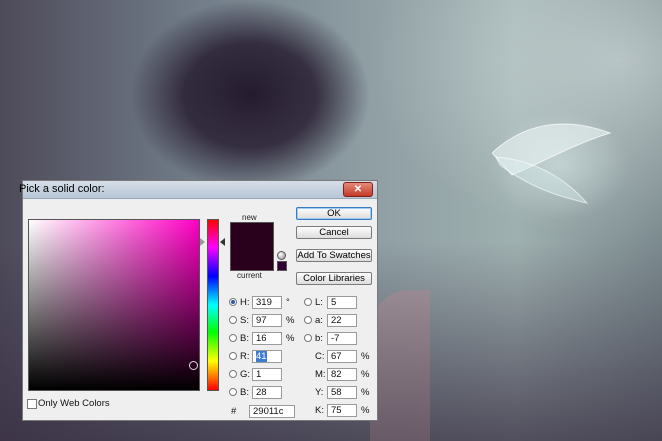 The height and width of the screenshot is (441, 662). Describe the element at coordinates (342, 410) in the screenshot. I see `black-input: 75` at that location.